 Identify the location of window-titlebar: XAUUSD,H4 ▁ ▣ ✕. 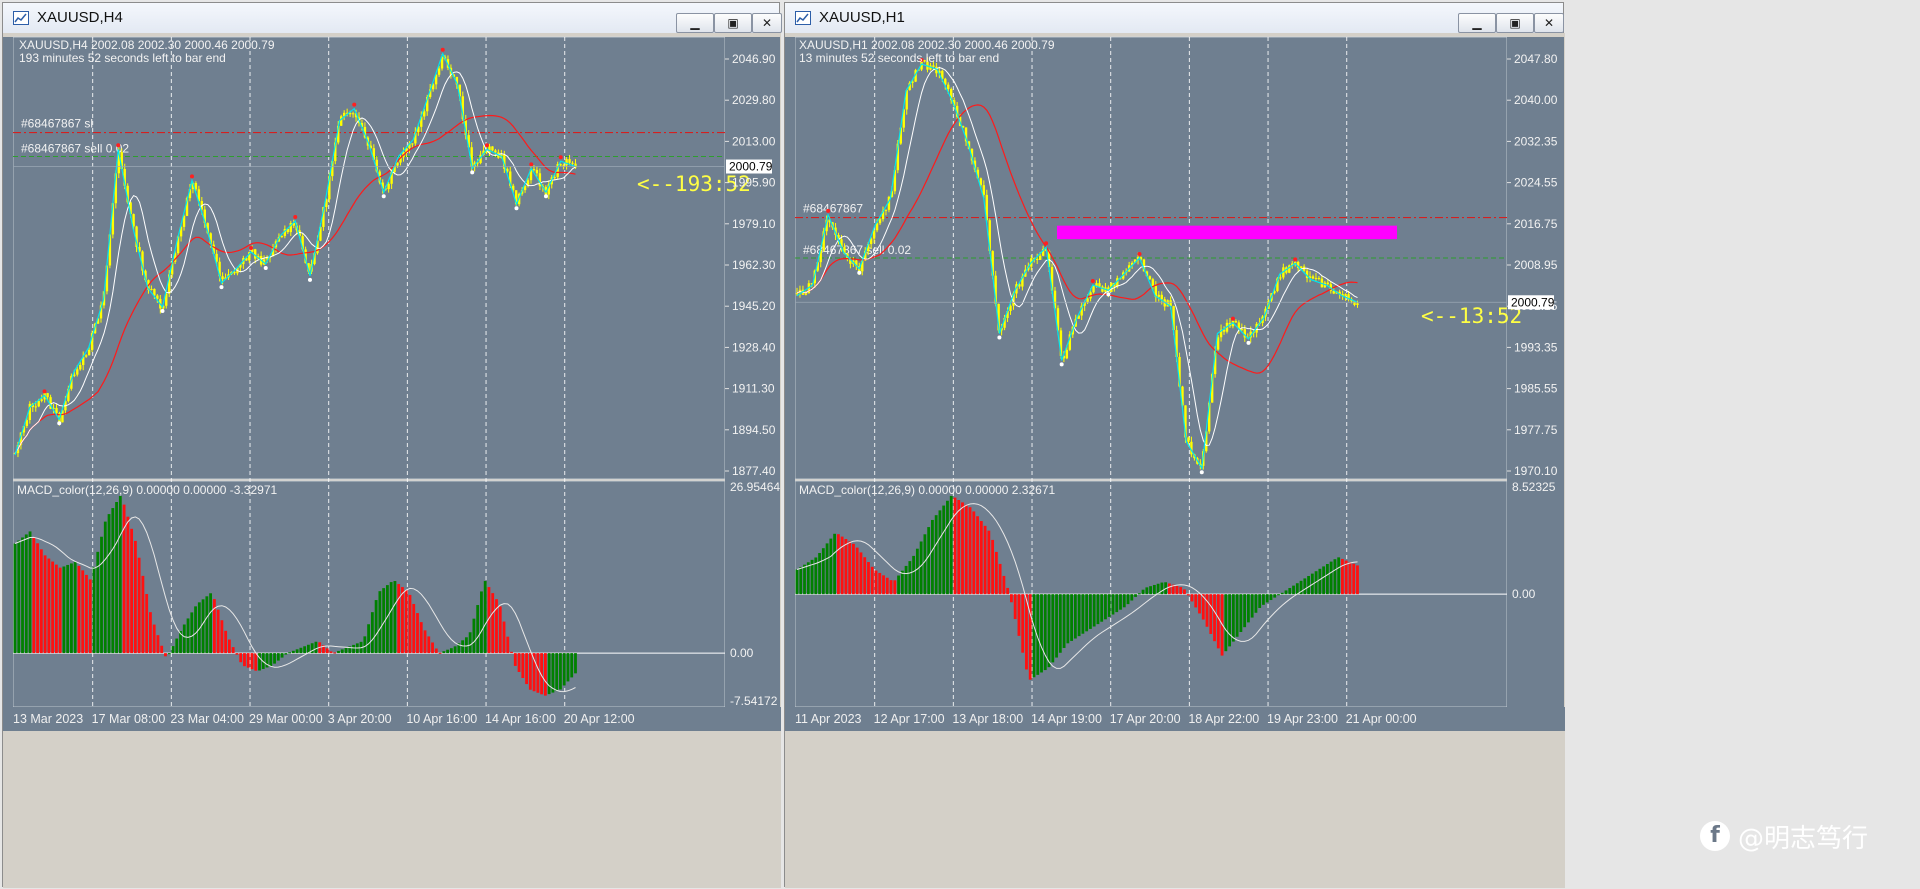
(392, 18).